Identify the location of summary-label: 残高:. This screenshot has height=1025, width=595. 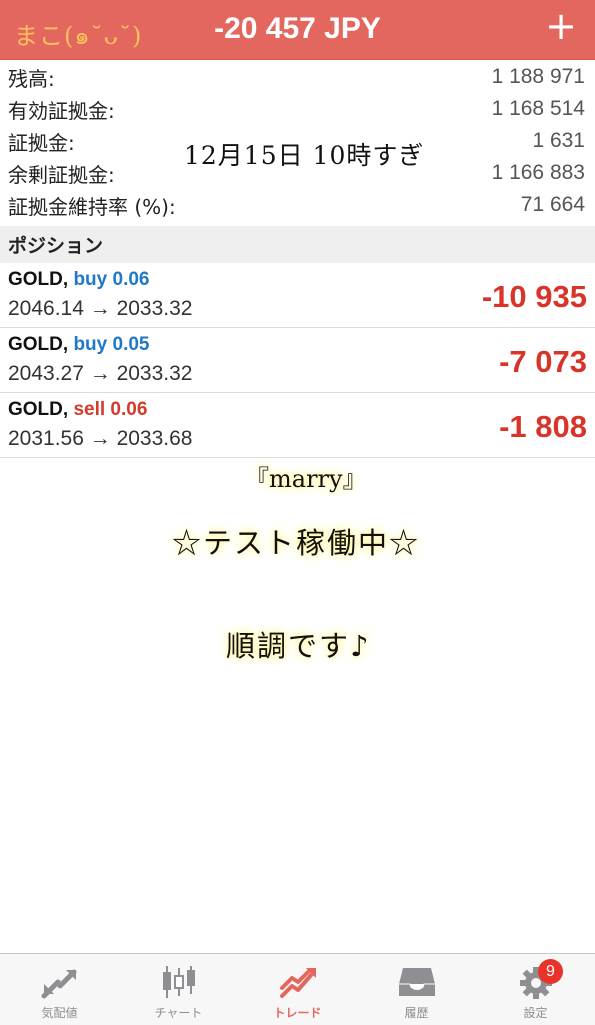
(31, 78).